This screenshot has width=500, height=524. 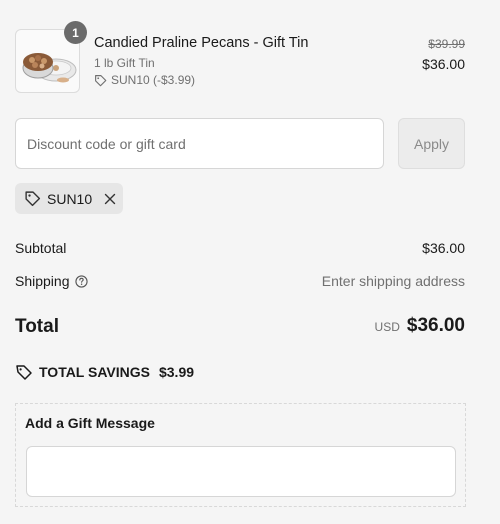 What do you see at coordinates (387, 327) in the screenshot?
I see `currency-code: USD` at bounding box center [387, 327].